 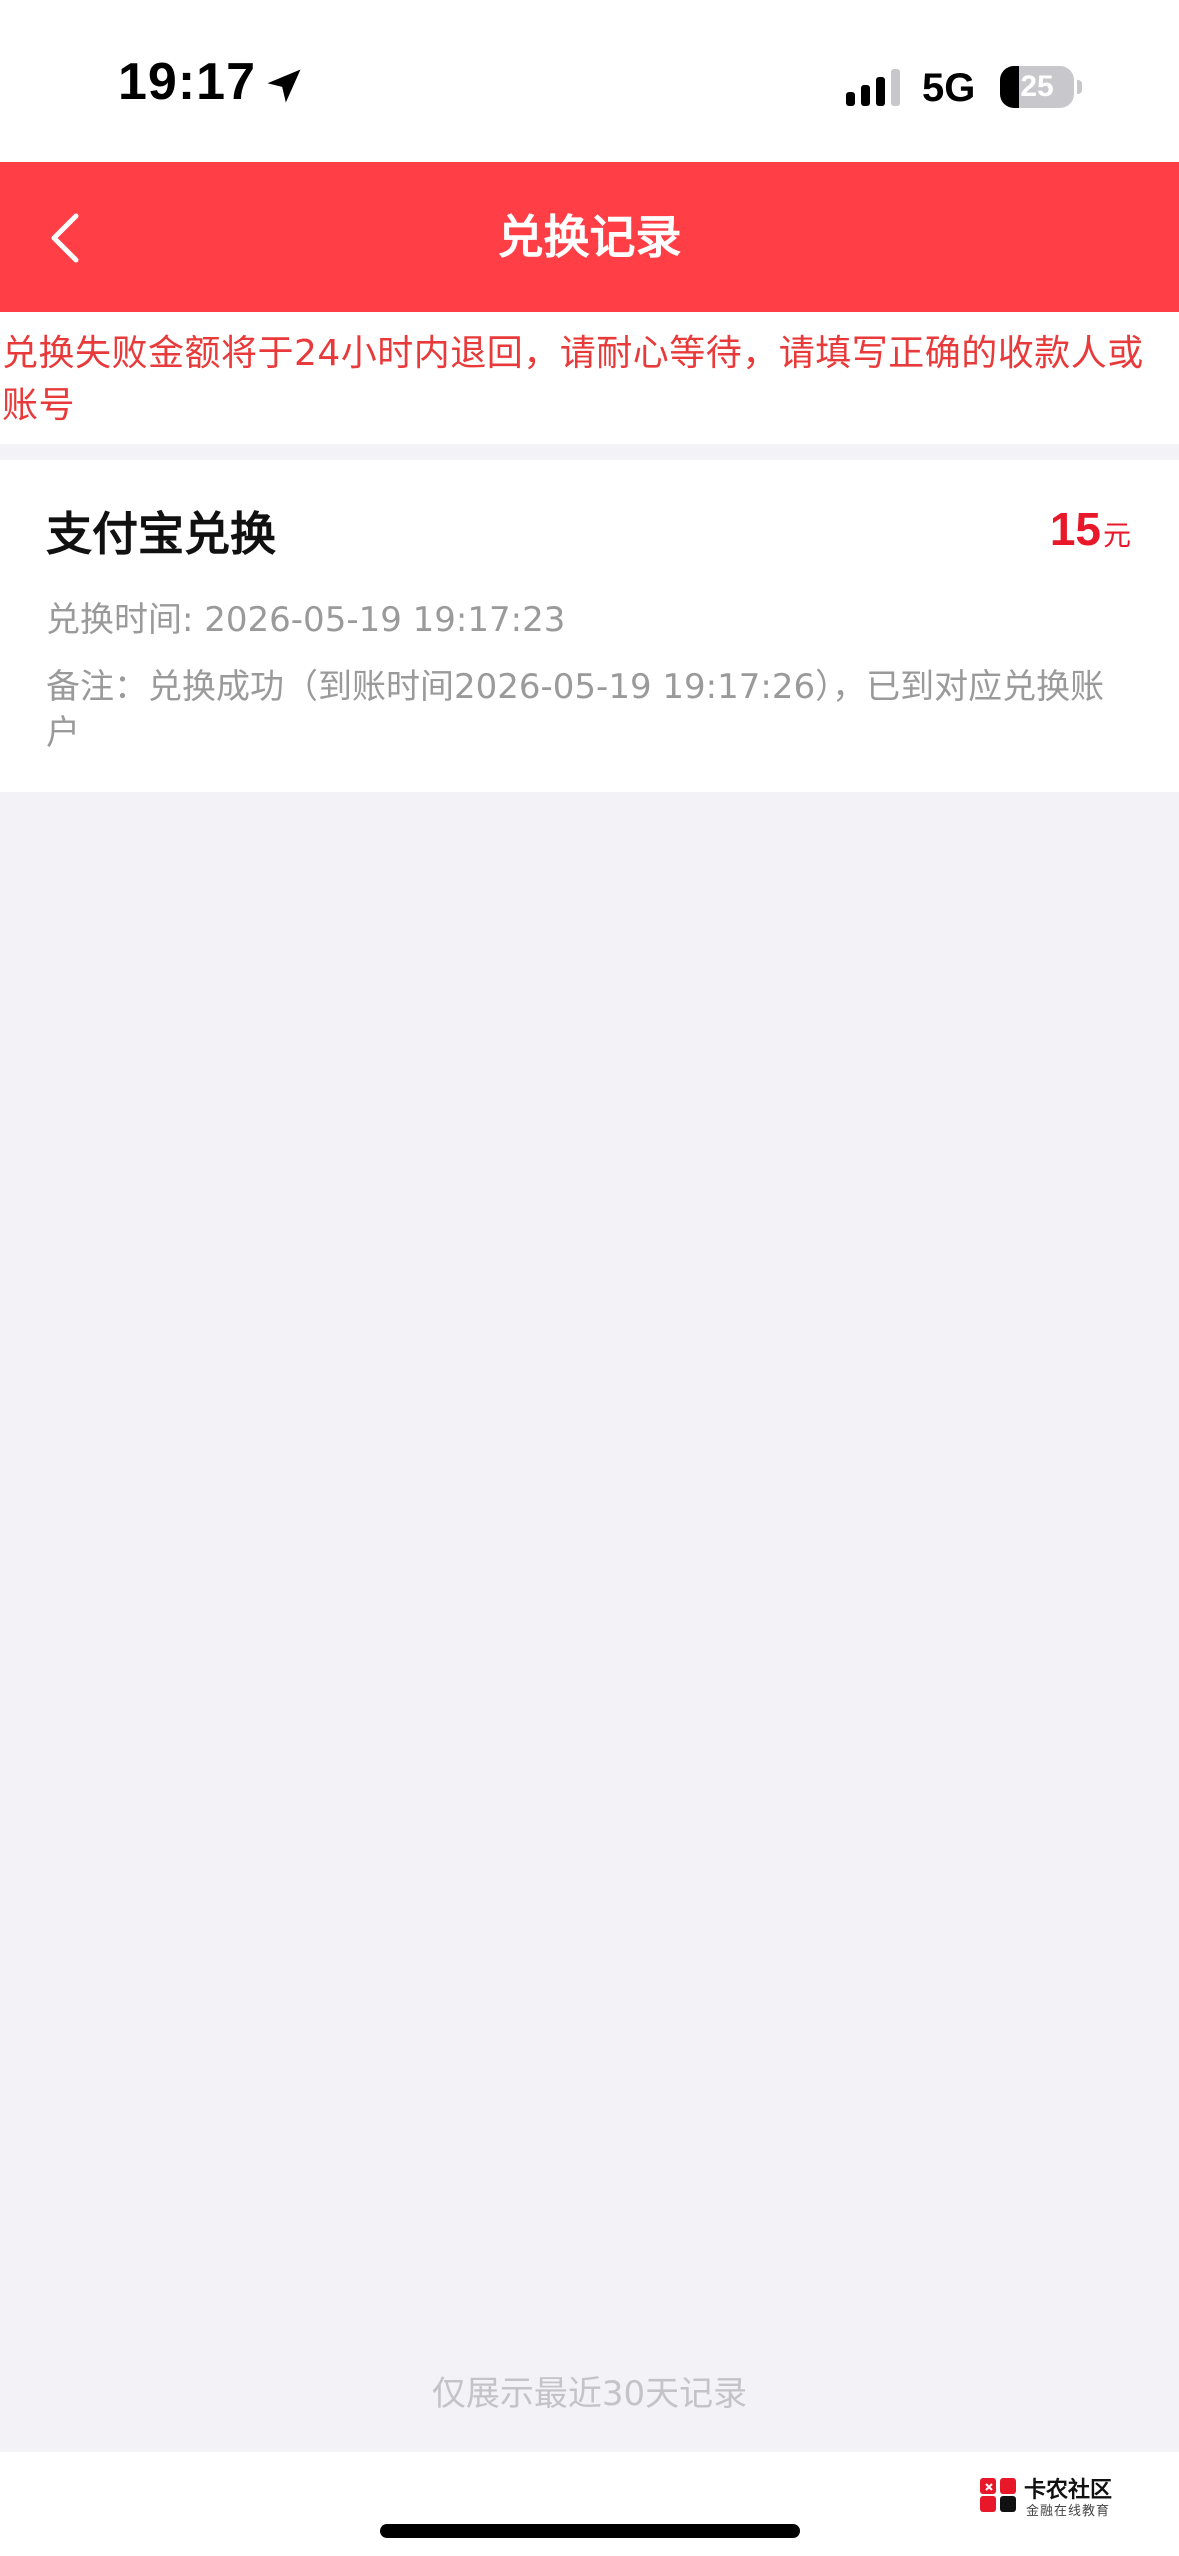 I want to click on record-time: 兑换时间: 2026-05-19 19:17:23, so click(x=306, y=620).